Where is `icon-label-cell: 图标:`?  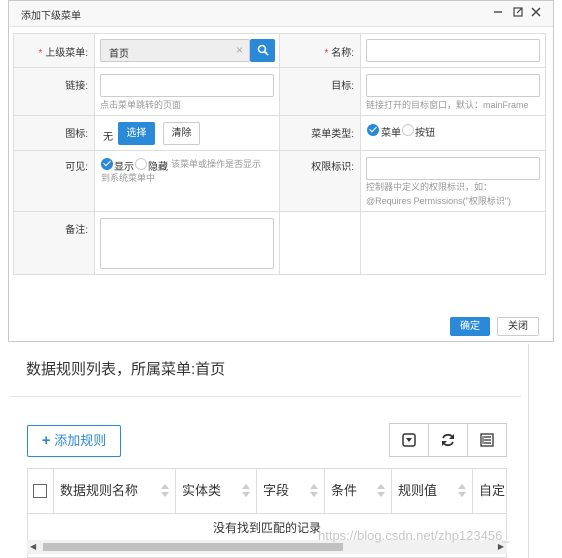
icon-label-cell: 图标: is located at coordinates (54, 133).